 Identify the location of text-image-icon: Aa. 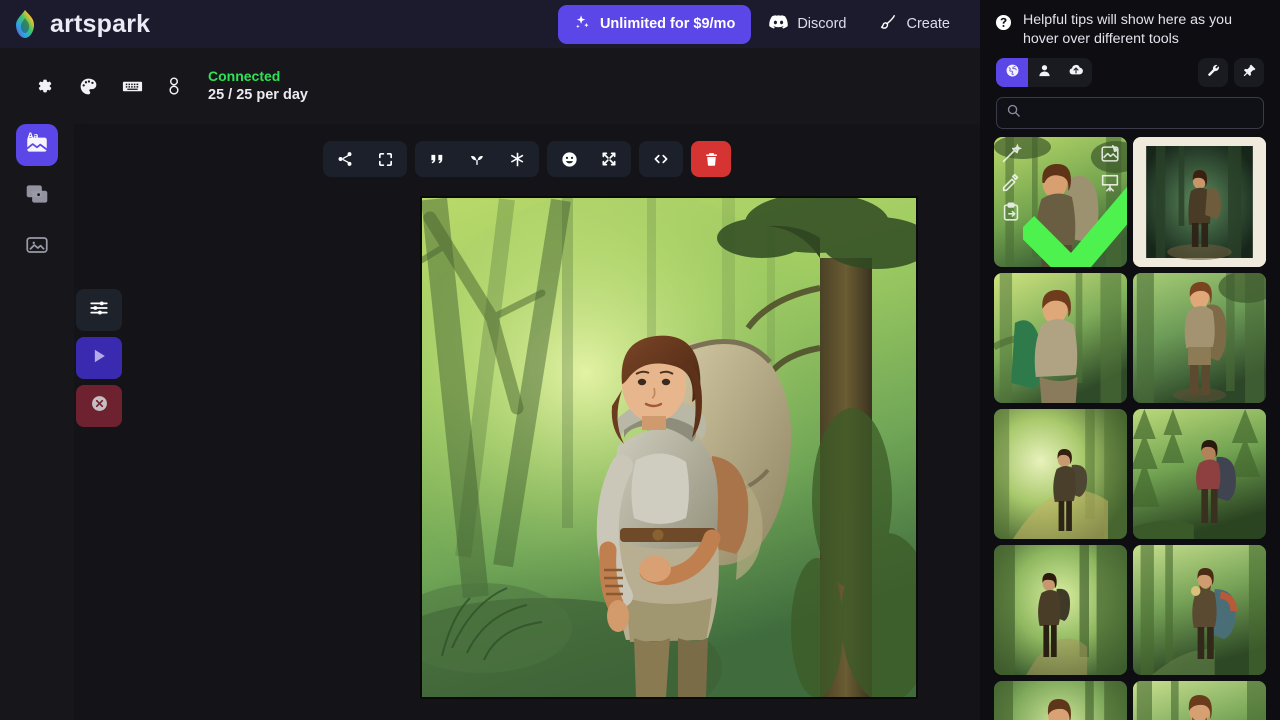
(37, 145).